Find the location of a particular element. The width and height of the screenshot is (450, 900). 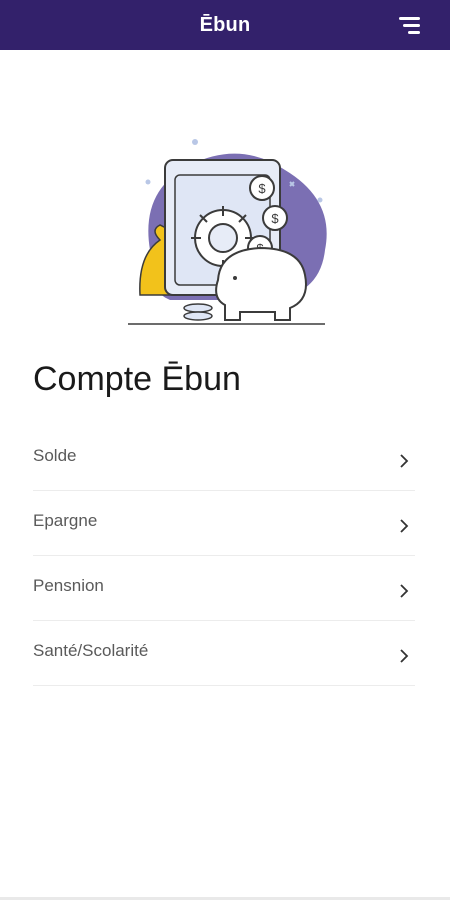

hamburger-menu-icon is located at coordinates (409, 26).